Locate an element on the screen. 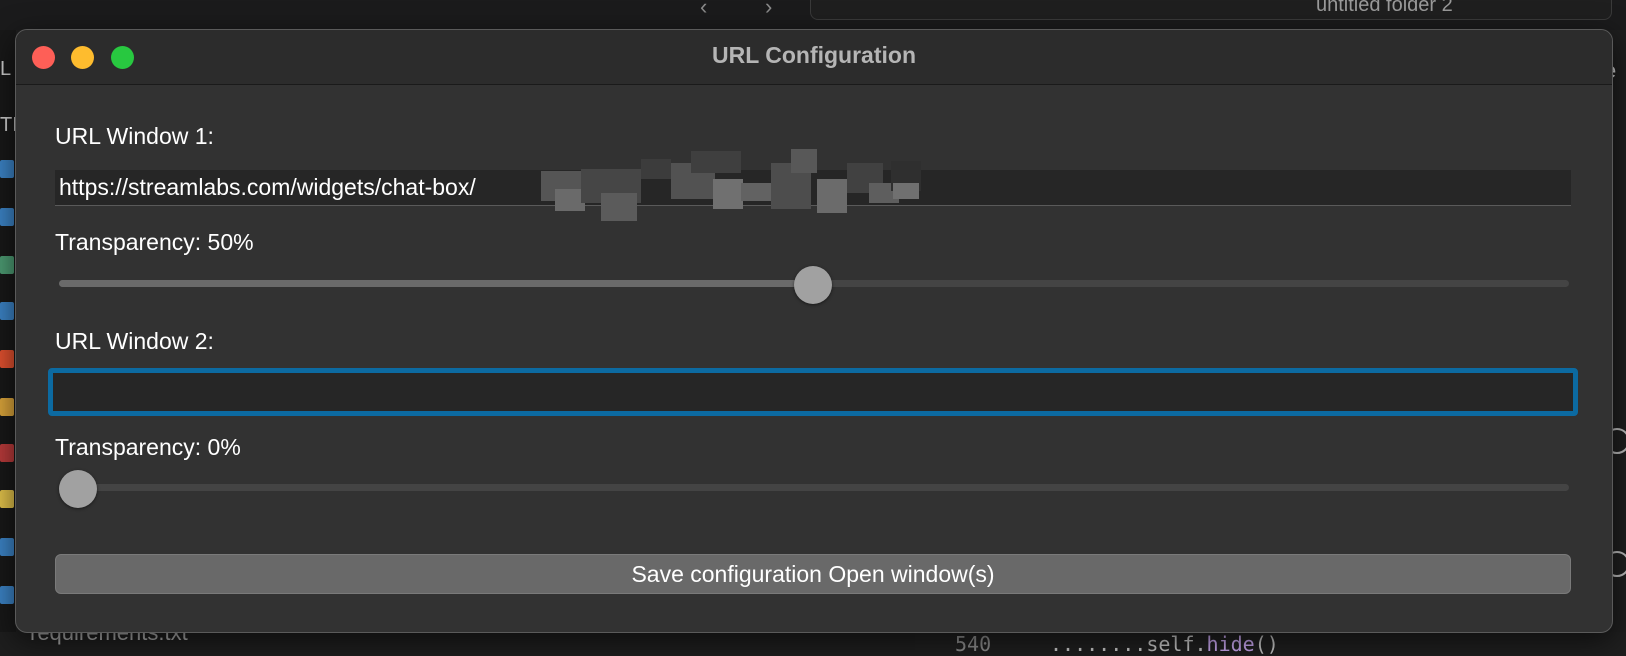  gear-icon is located at coordinates (7, 265).